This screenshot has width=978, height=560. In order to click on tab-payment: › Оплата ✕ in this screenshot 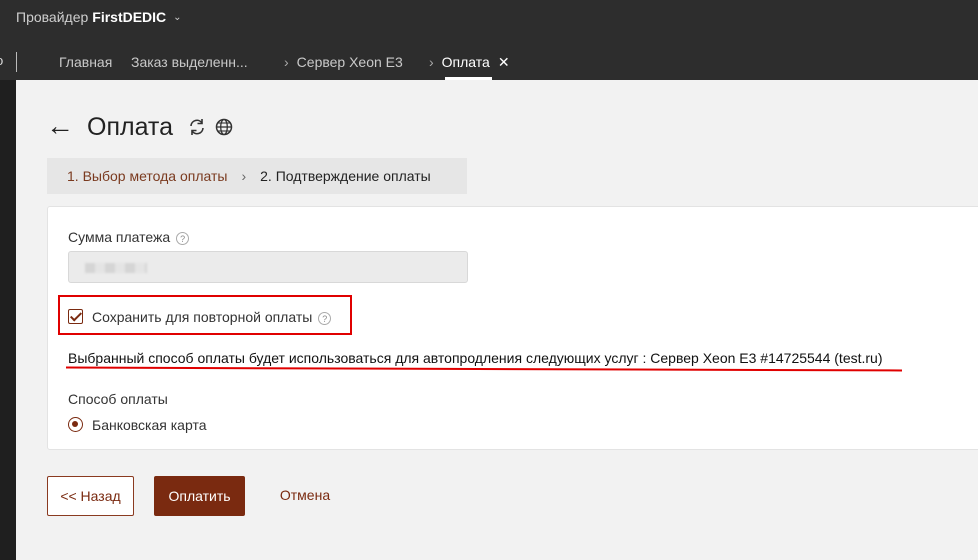, I will do `click(473, 62)`.